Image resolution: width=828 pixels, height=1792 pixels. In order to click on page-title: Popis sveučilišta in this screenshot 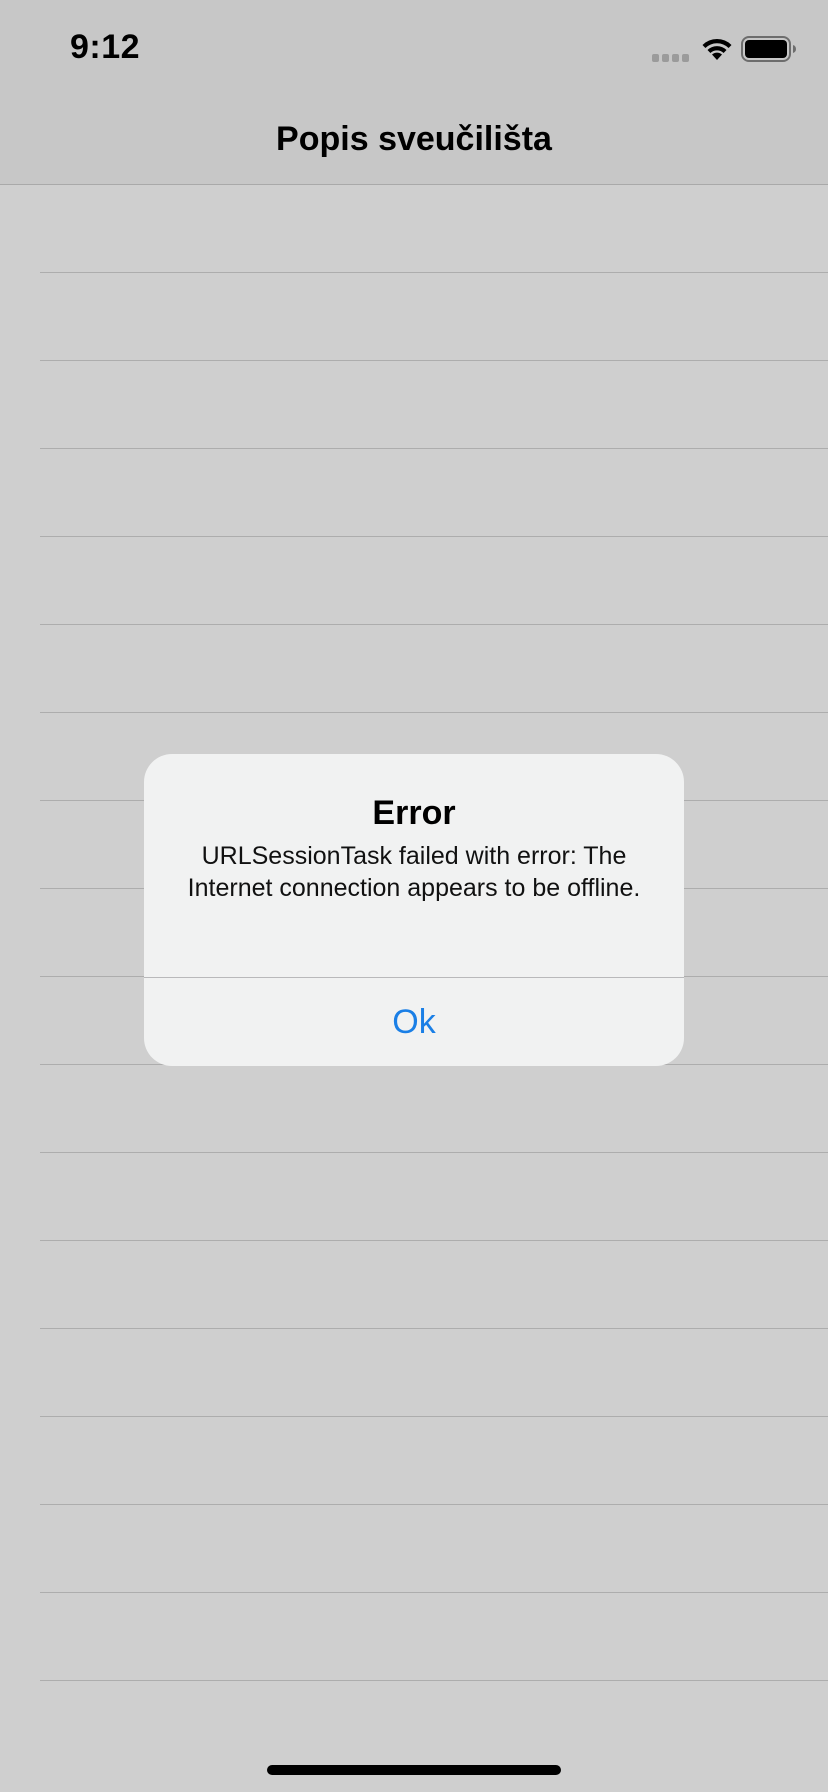, I will do `click(414, 139)`.